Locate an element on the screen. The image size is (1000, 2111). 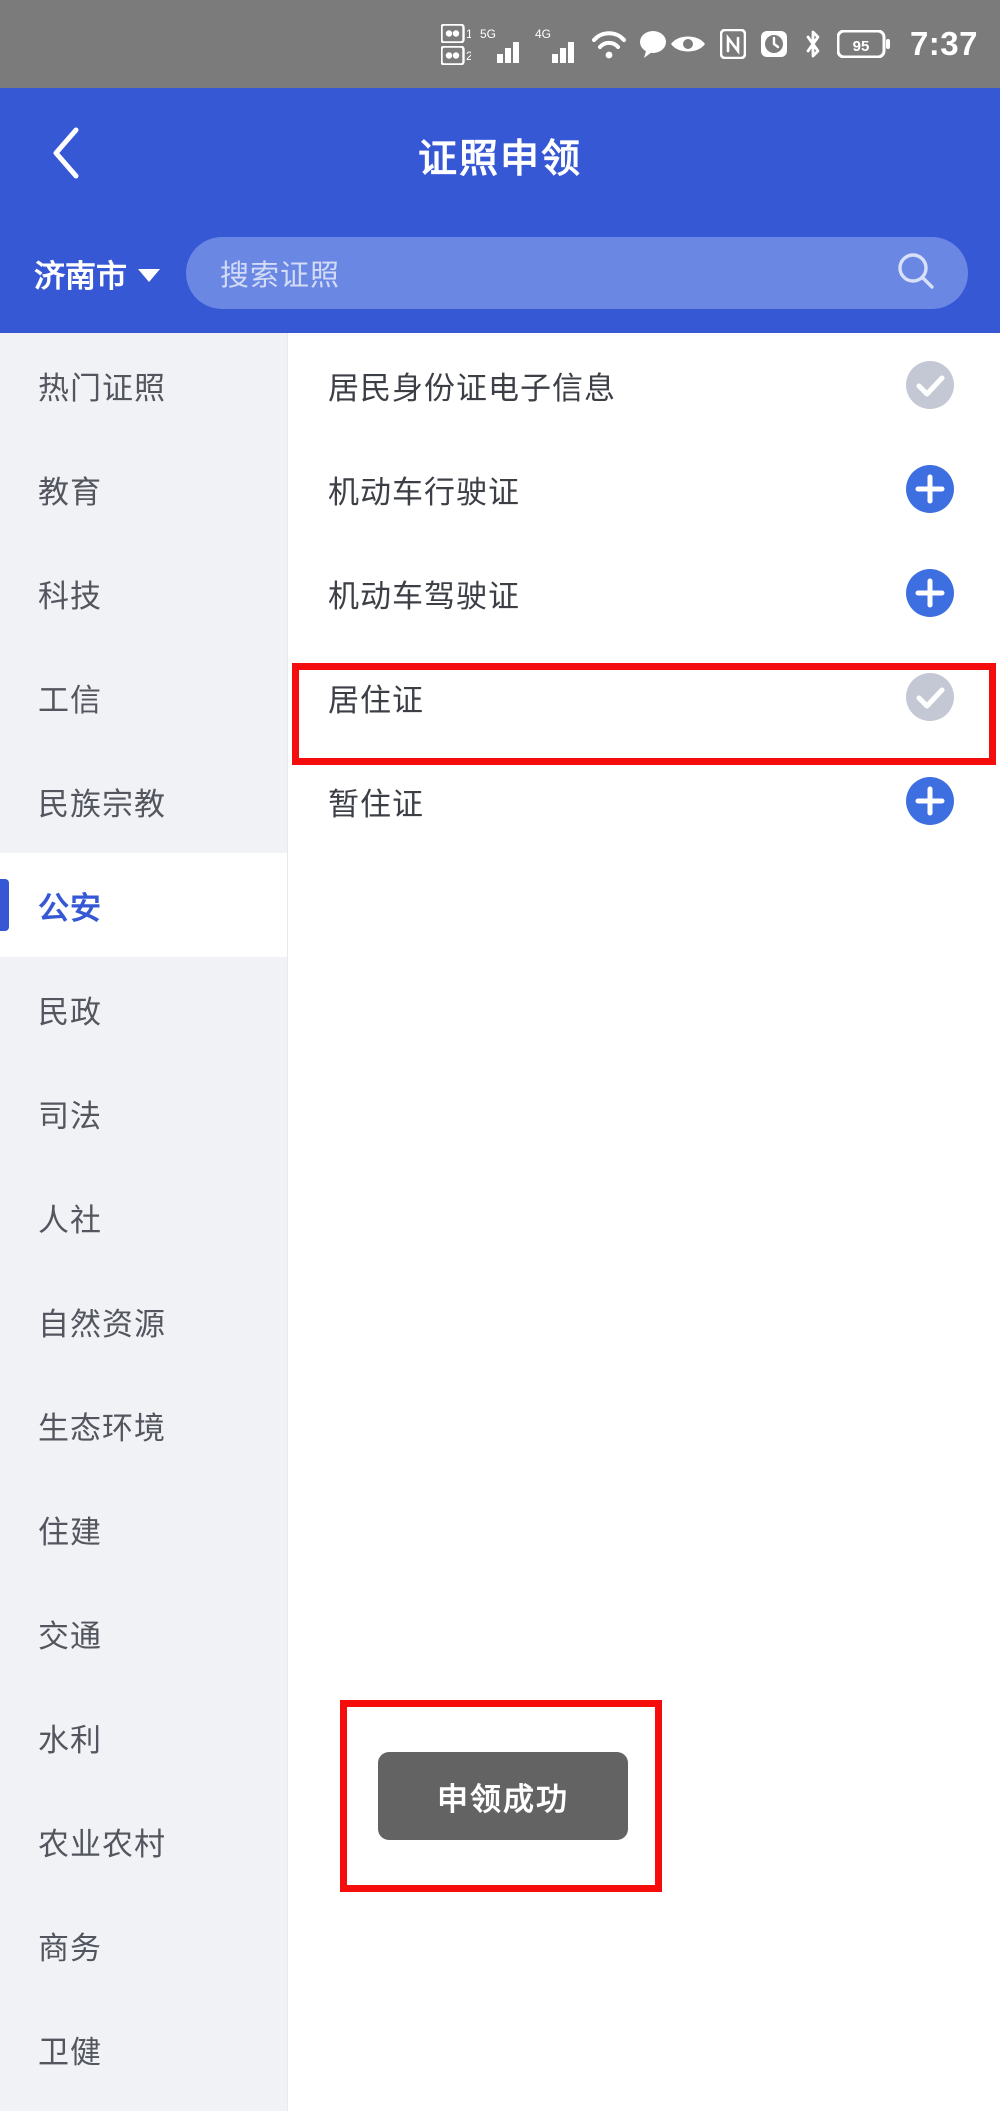
certificate-row: 居住证 is located at coordinates (644, 697).